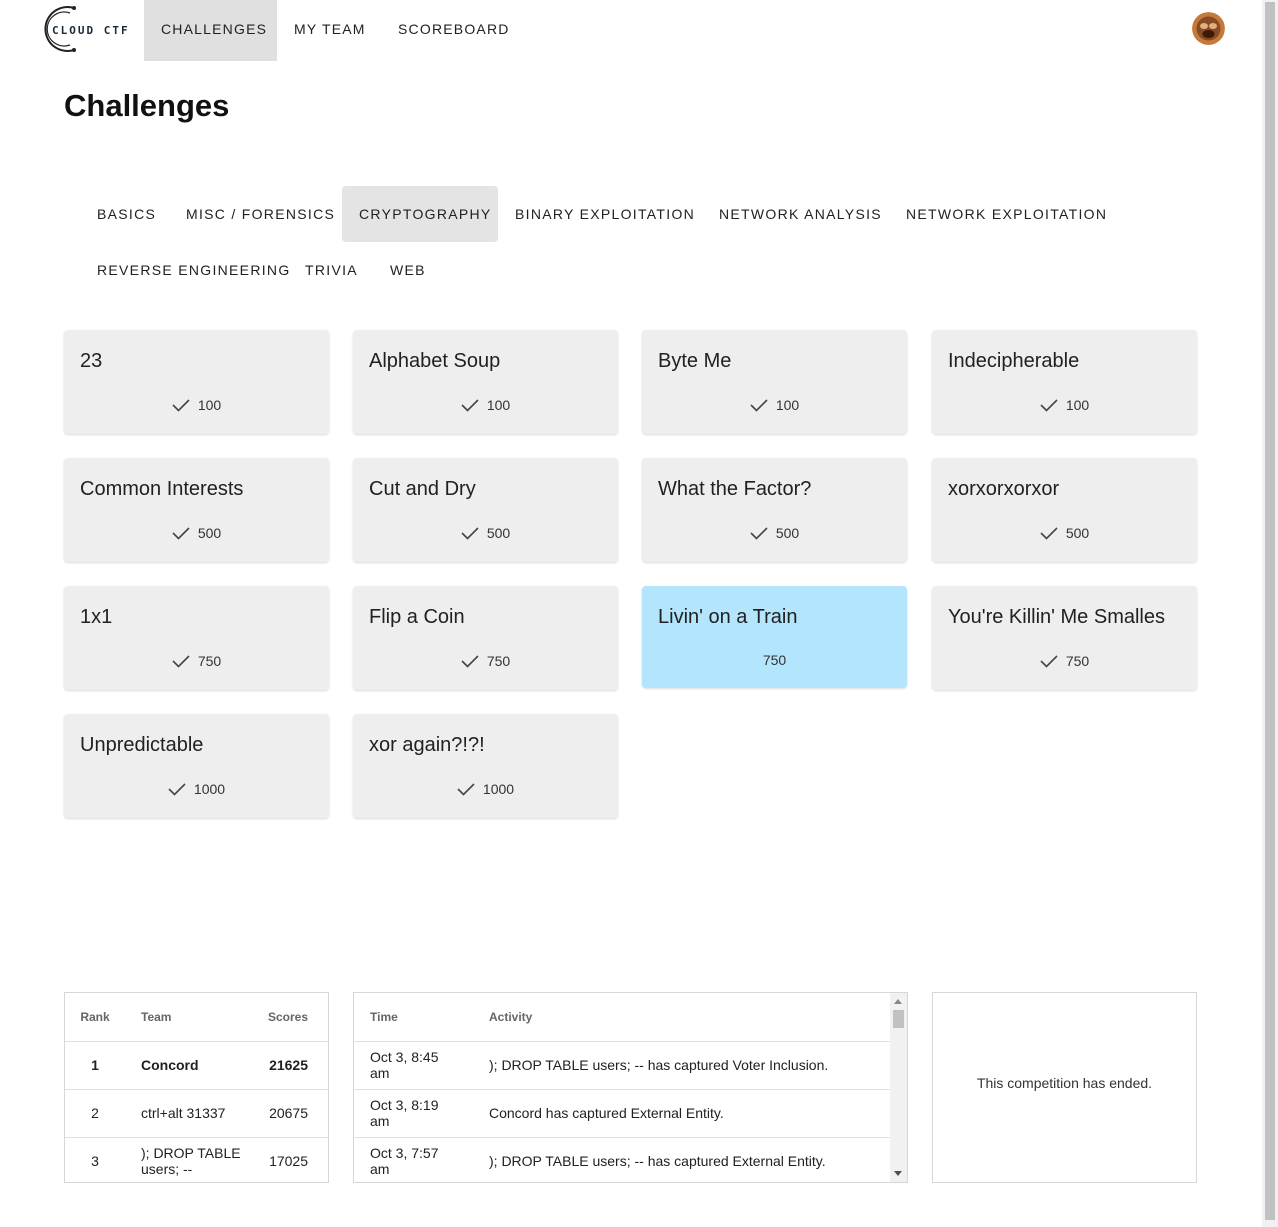 The height and width of the screenshot is (1227, 1278). What do you see at coordinates (485, 766) in the screenshot?
I see `challenge-card: xor again?!?! 1000` at bounding box center [485, 766].